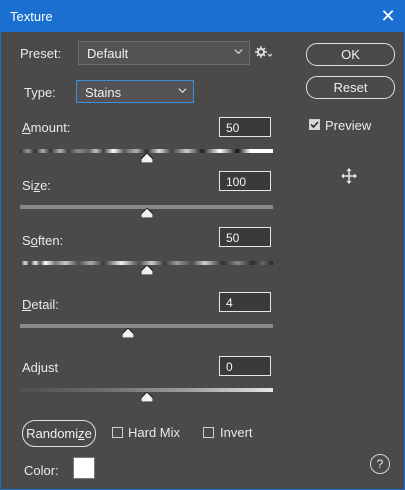  What do you see at coordinates (350, 54) in the screenshot?
I see `ok-button: OK` at bounding box center [350, 54].